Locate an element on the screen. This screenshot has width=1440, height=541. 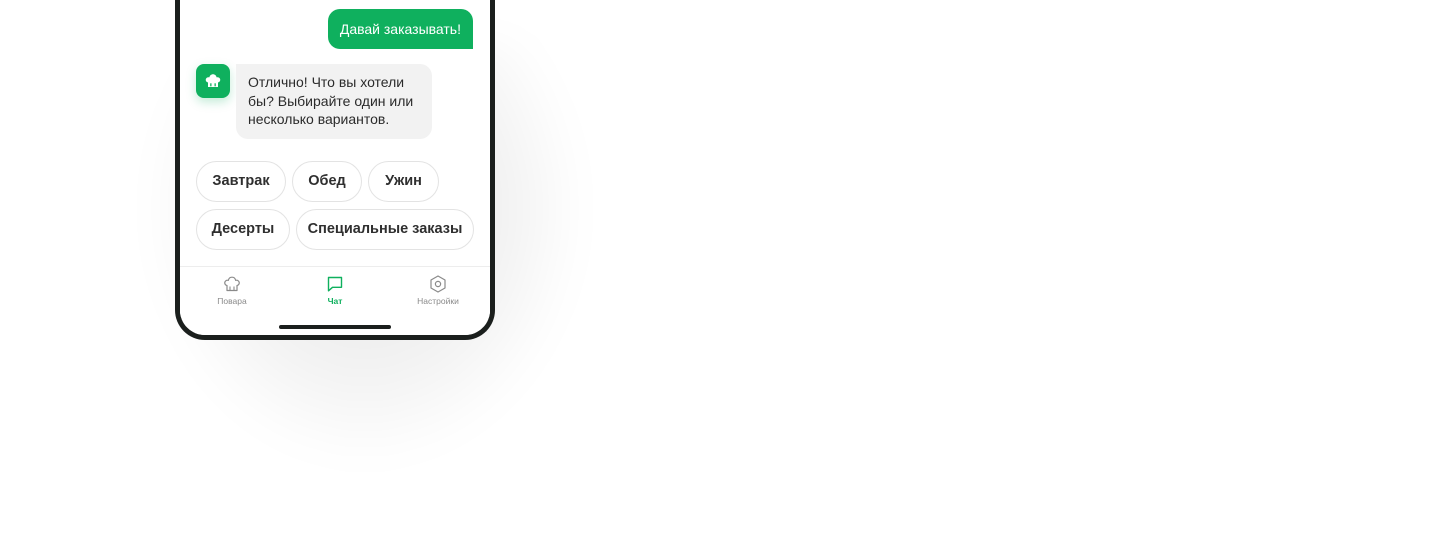
option-dinner: Ужин is located at coordinates (403, 181).